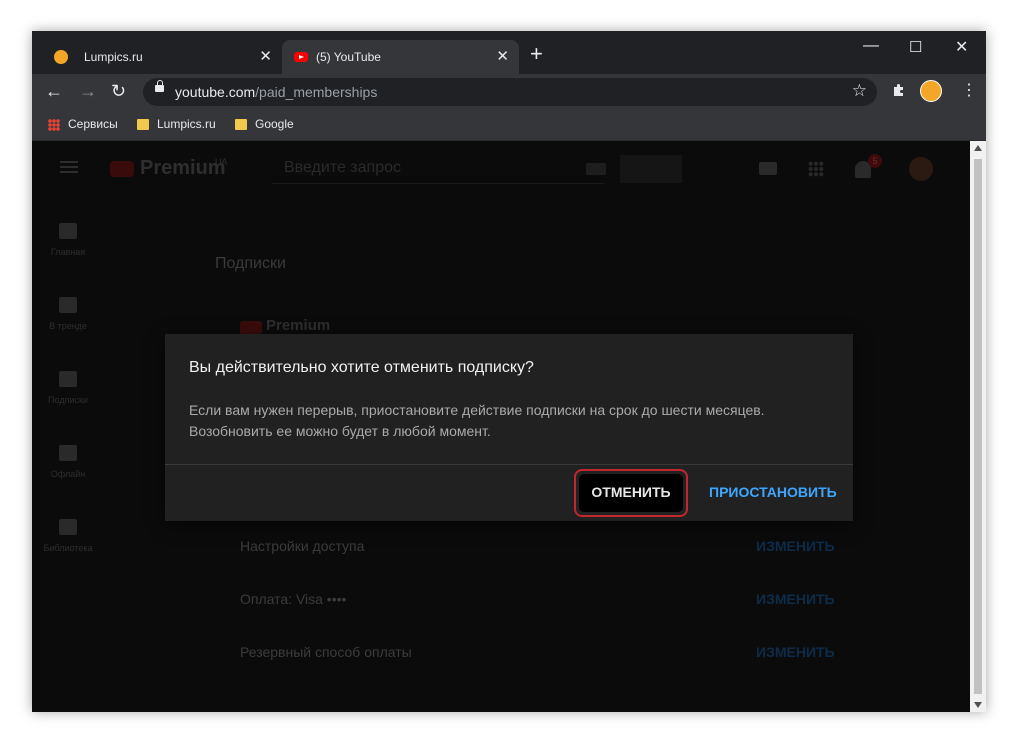 This screenshot has height=744, width=1018. Describe the element at coordinates (302, 546) in the screenshot. I see `access-settings-label: Настройки доступа` at that location.